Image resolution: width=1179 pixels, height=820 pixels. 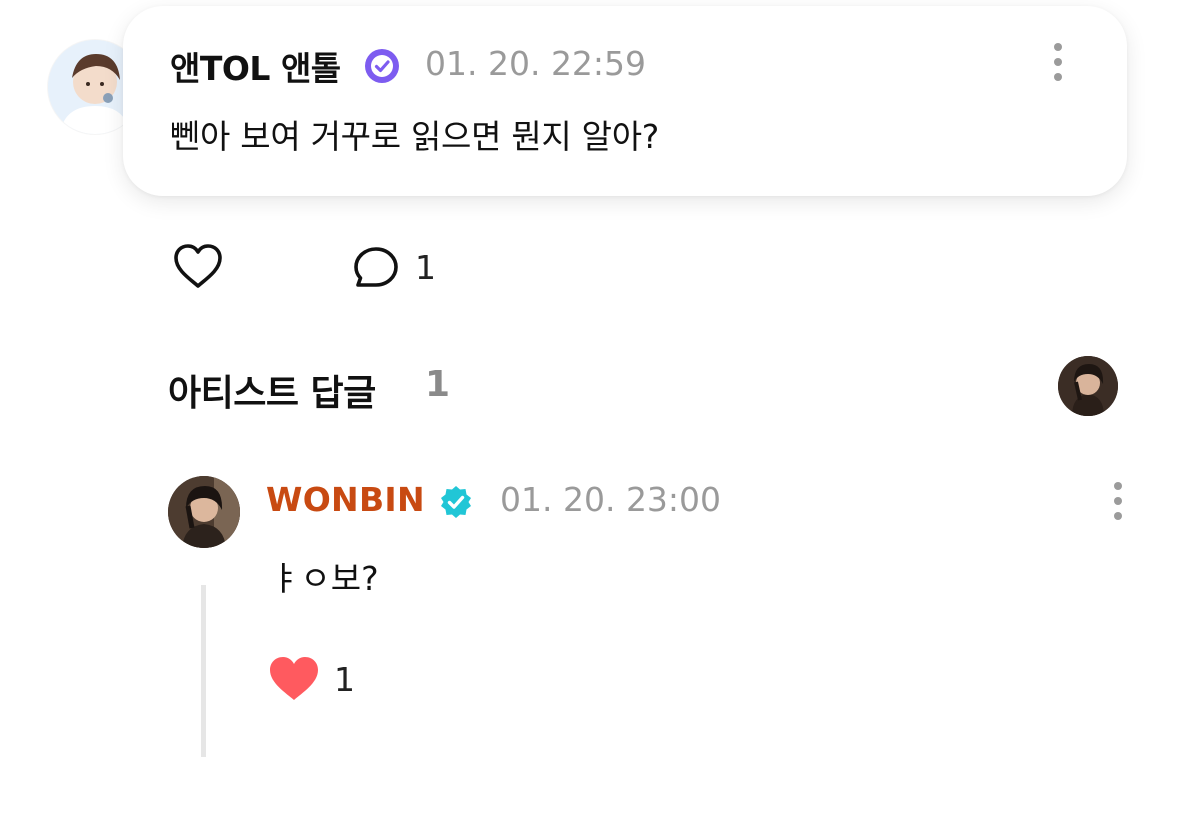 What do you see at coordinates (324, 578) in the screenshot?
I see `reply-body-text: ㅑㅇ보?` at bounding box center [324, 578].